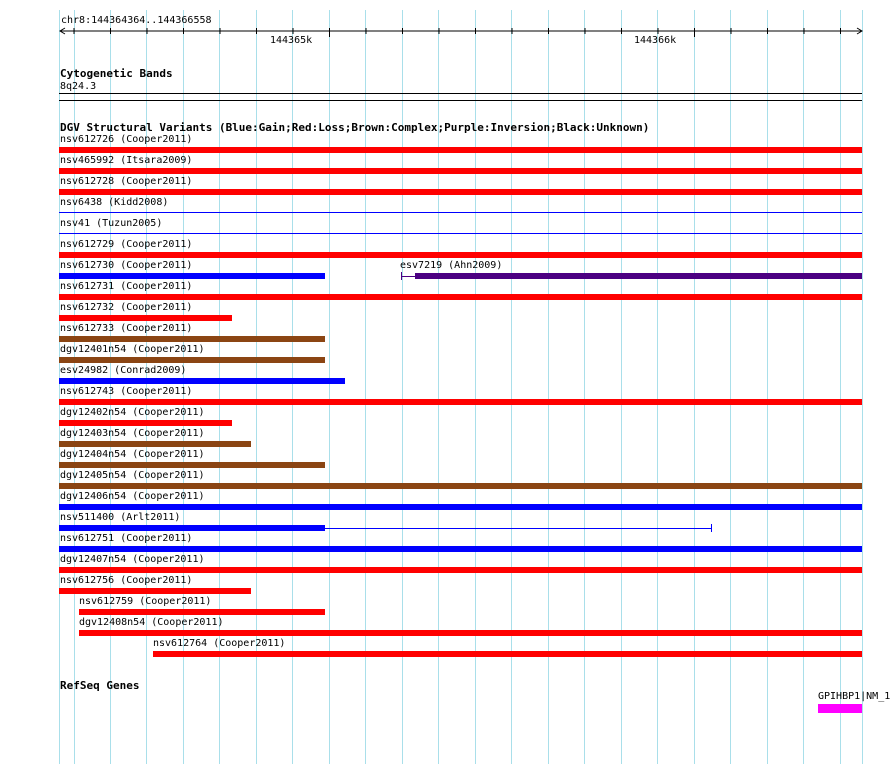  I want to click on variant-label: nsv465992 (Itsara2009), so click(126, 161).